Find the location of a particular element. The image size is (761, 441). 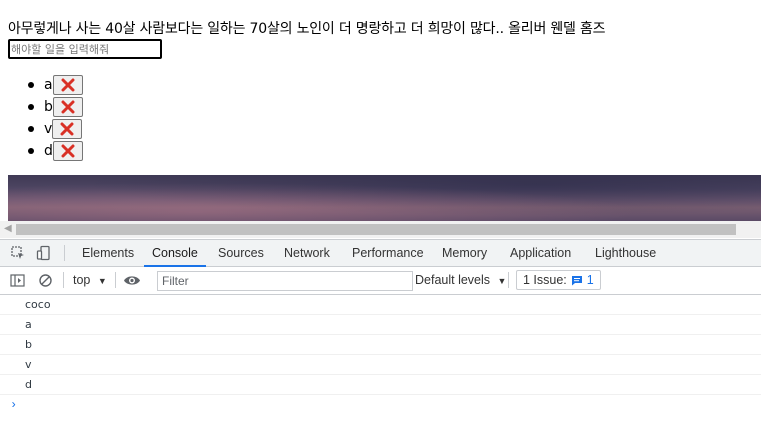

console-log-line: coco is located at coordinates (380, 305).